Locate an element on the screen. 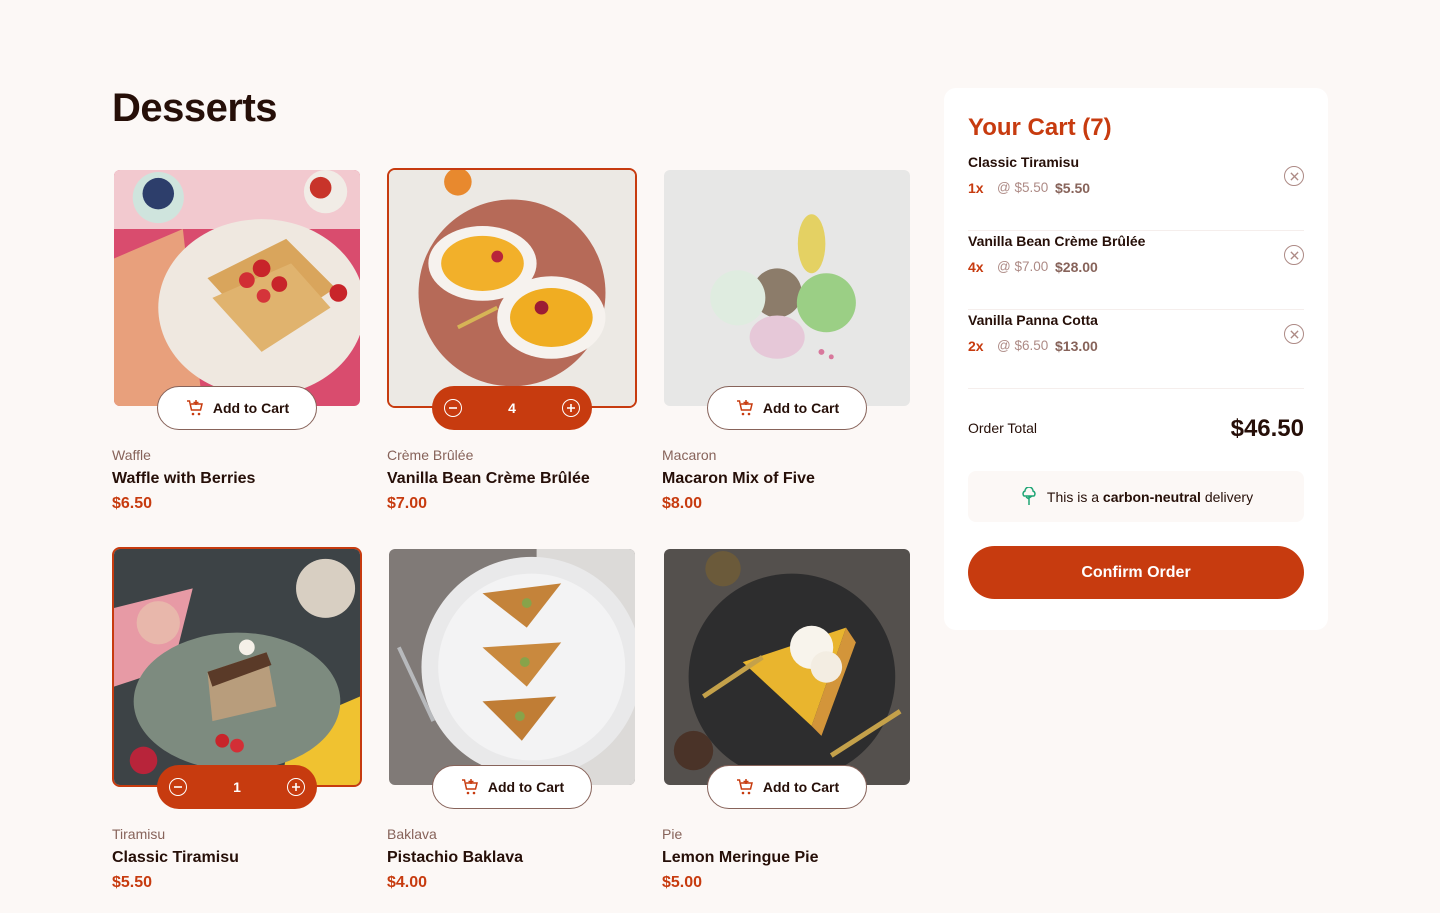  quantity-stepper: 4 is located at coordinates (512, 408).